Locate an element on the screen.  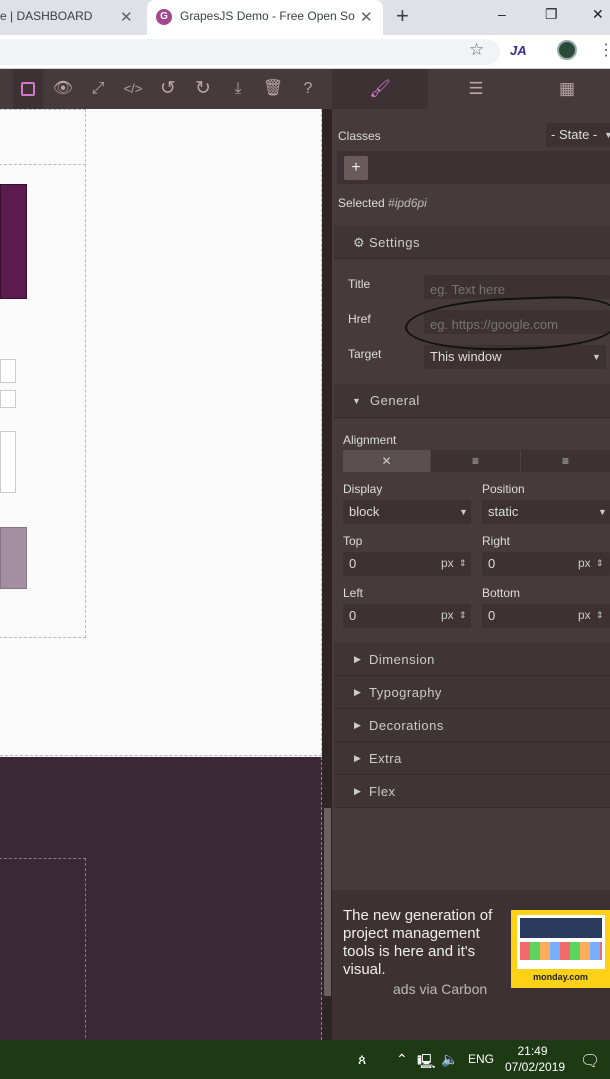
fullscreen-icon: ⤢ is located at coordinates (98, 89).